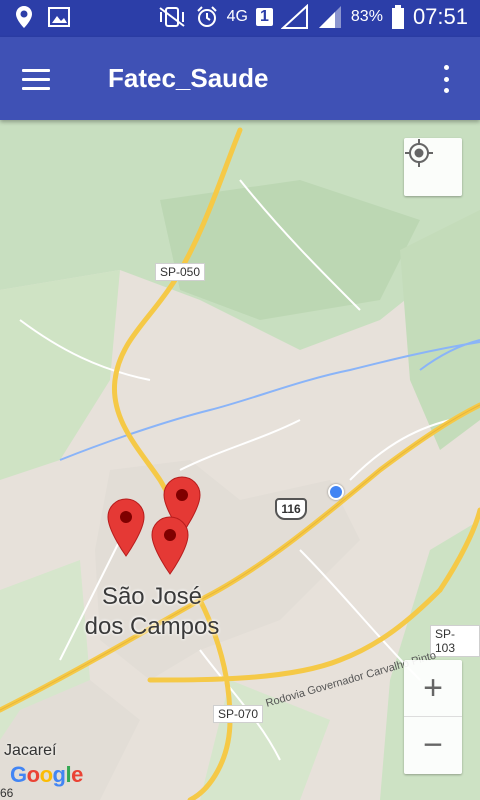 The height and width of the screenshot is (800, 480). I want to click on zoom-controls: + −, so click(433, 717).